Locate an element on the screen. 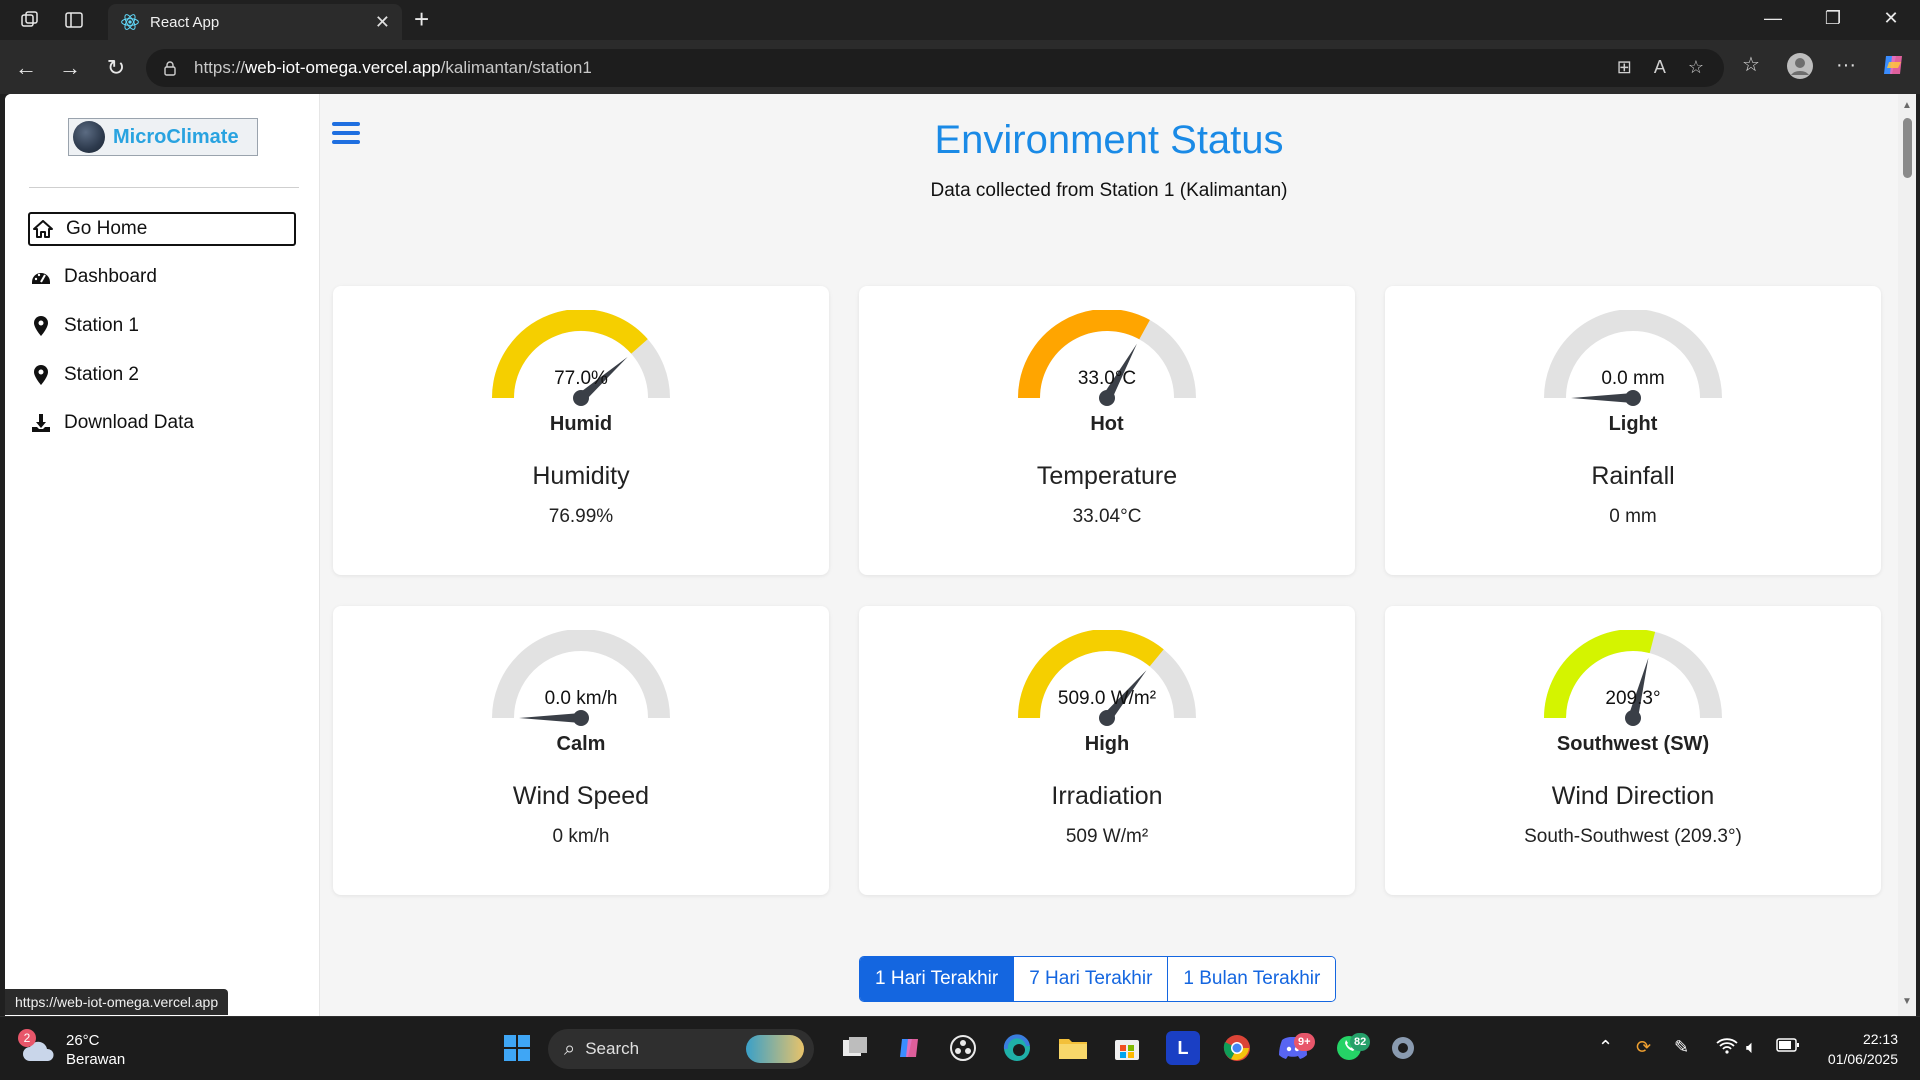 This screenshot has height=1080, width=1920. read-aloud-icon: A is located at coordinates (1660, 67).